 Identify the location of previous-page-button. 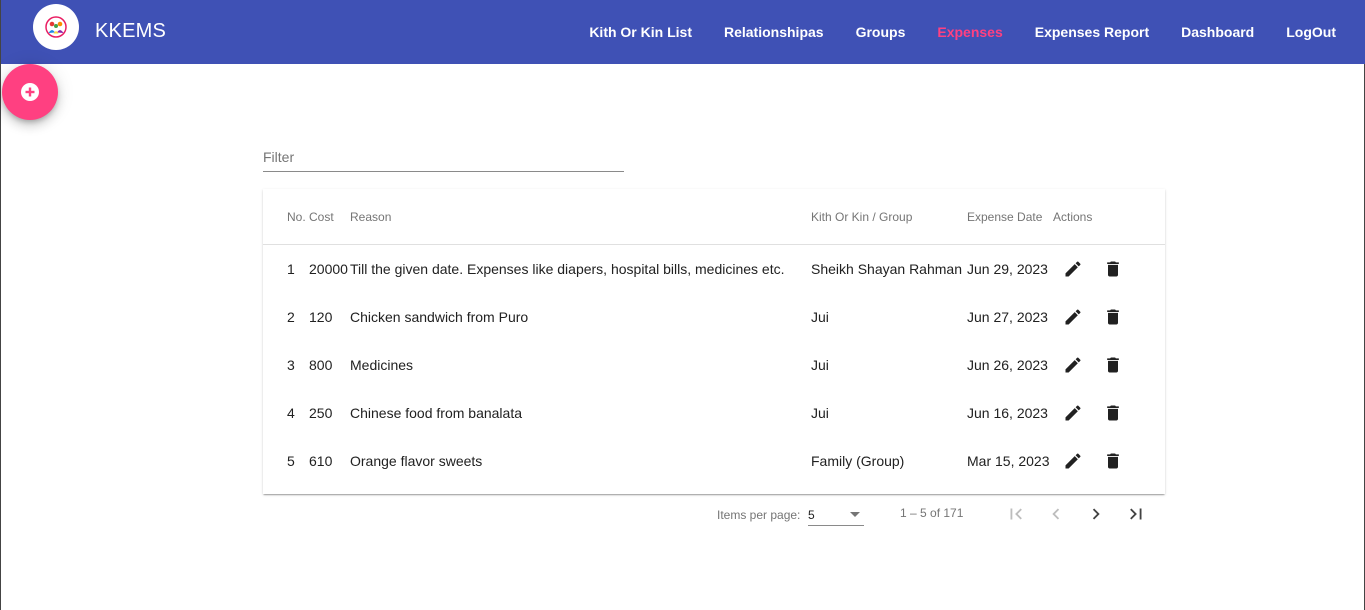
(1056, 514).